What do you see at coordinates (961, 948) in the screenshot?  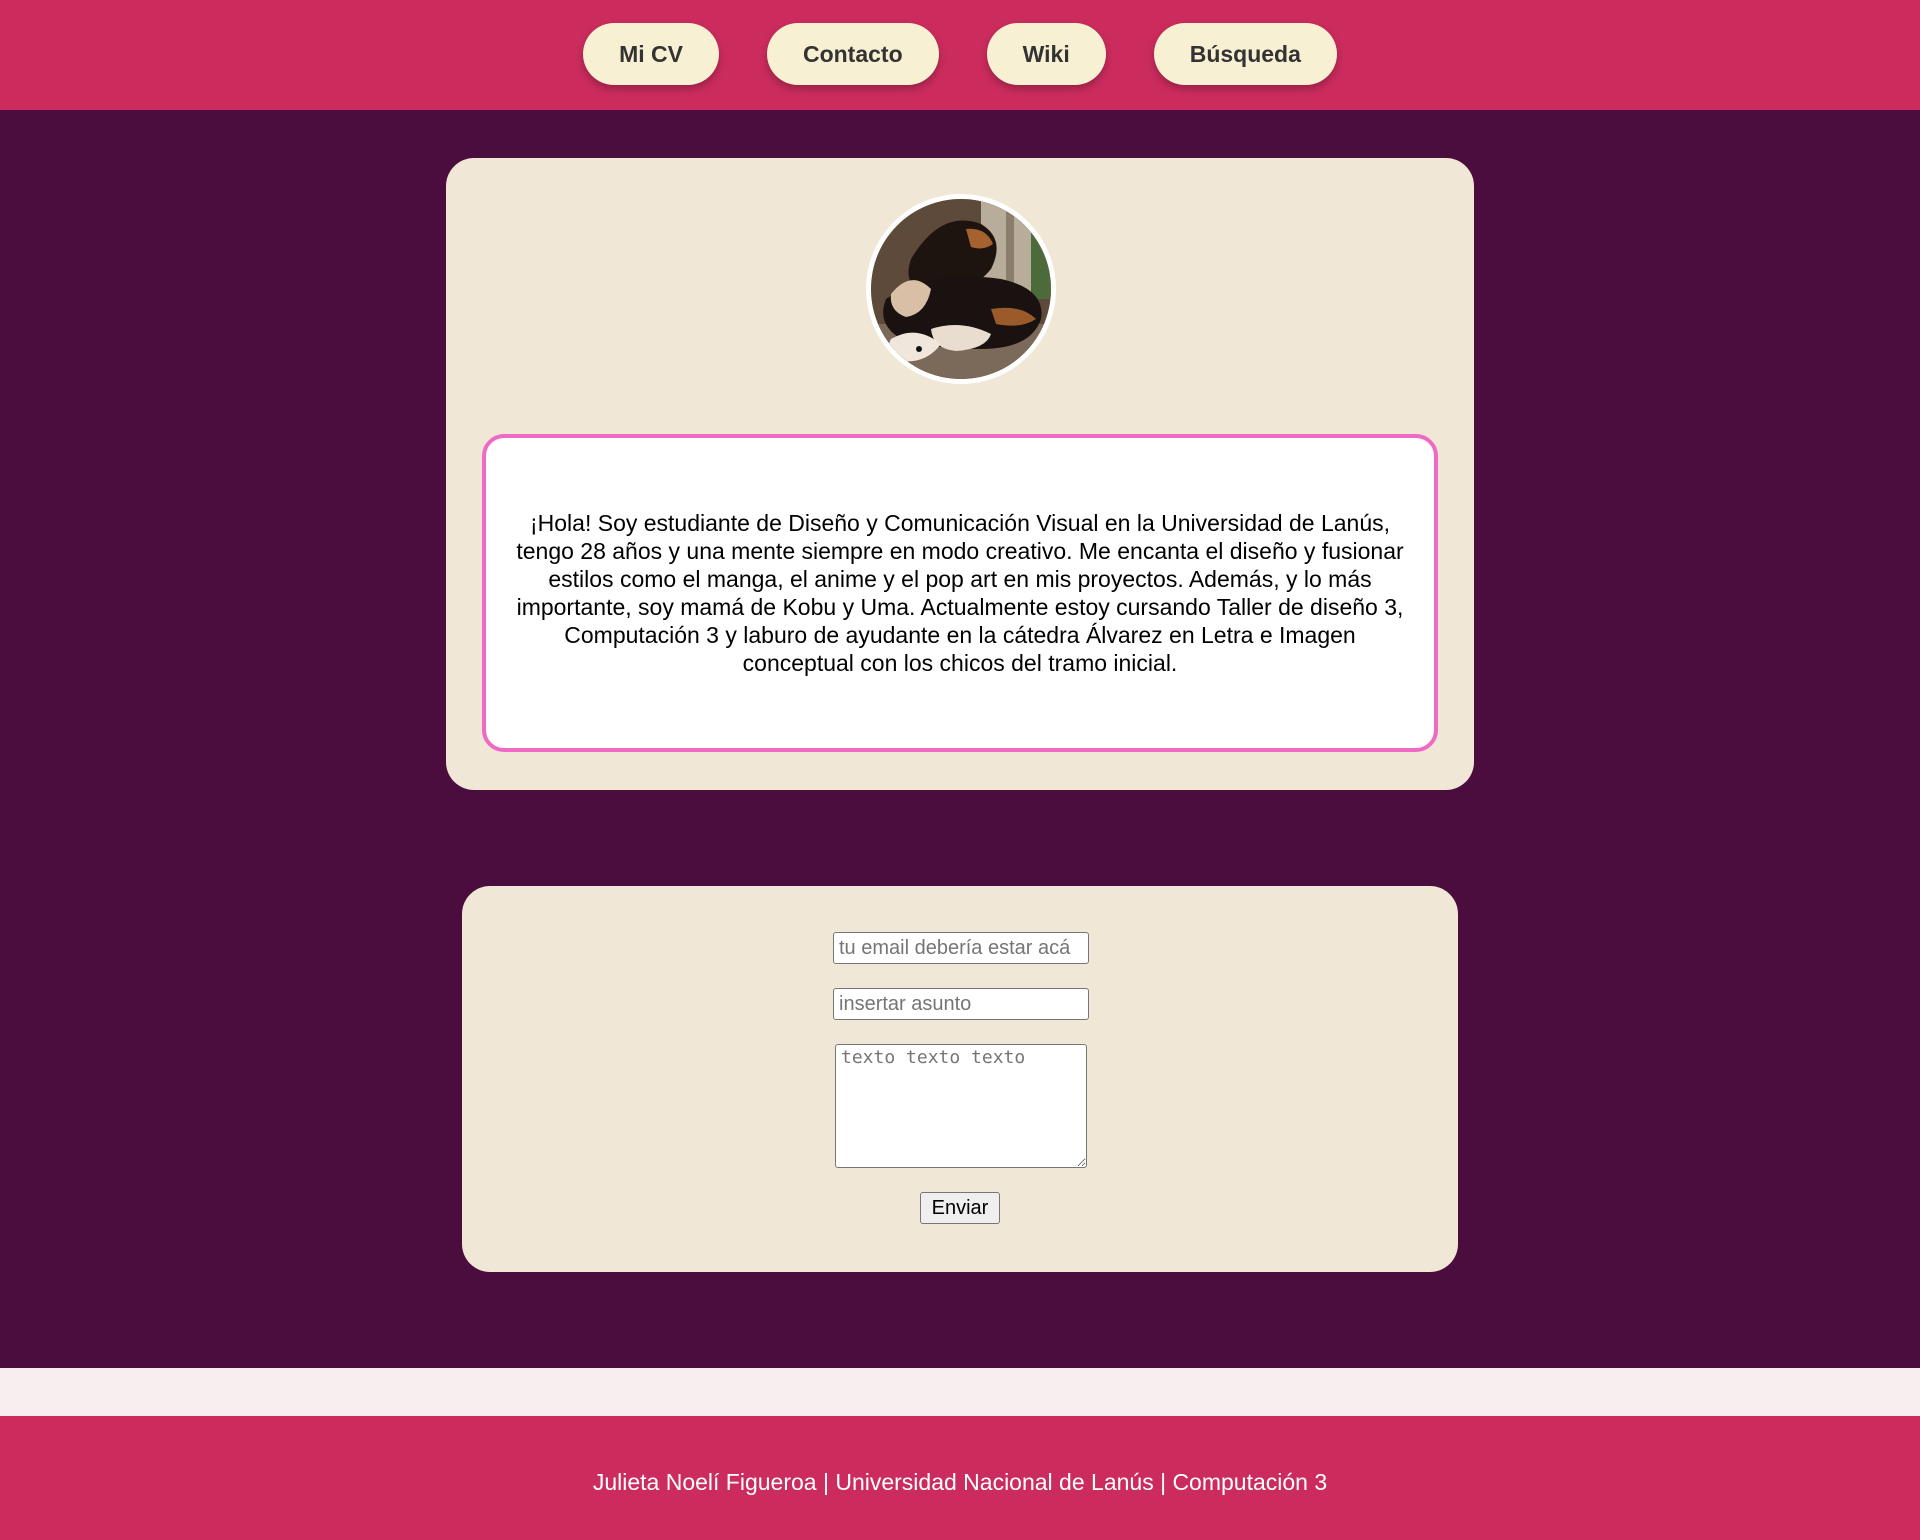 I see `email-field` at bounding box center [961, 948].